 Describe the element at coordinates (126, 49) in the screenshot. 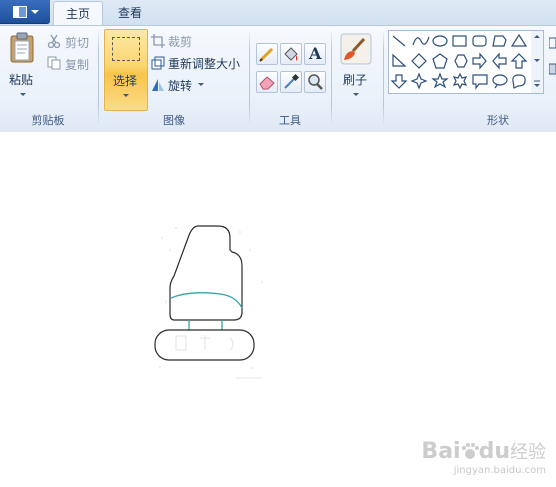

I see `selection-rect-icon` at that location.